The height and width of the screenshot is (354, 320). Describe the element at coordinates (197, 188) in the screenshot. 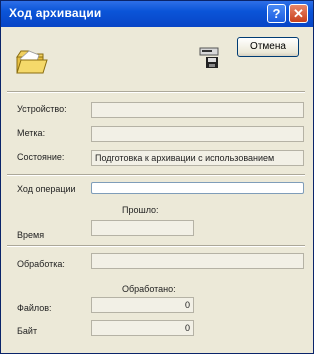

I see `progress-bar` at that location.